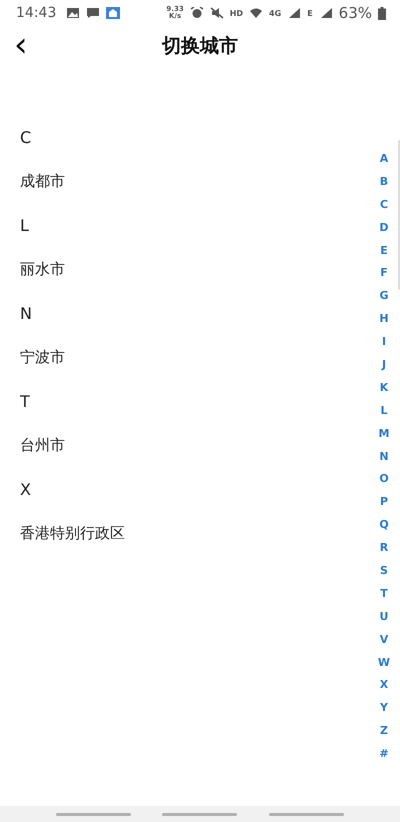  What do you see at coordinates (384, 158) in the screenshot?
I see `index-letter: A` at bounding box center [384, 158].